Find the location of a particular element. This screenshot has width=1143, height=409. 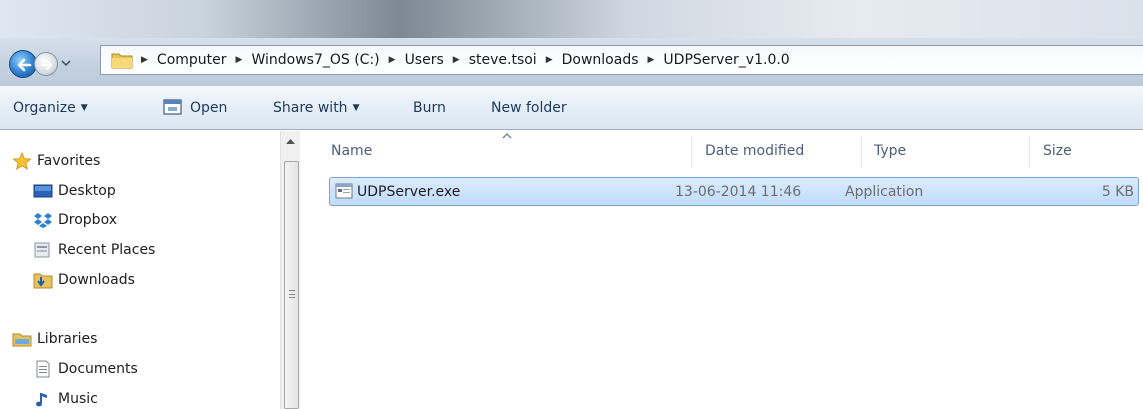

share-with-label: Share with is located at coordinates (310, 108).